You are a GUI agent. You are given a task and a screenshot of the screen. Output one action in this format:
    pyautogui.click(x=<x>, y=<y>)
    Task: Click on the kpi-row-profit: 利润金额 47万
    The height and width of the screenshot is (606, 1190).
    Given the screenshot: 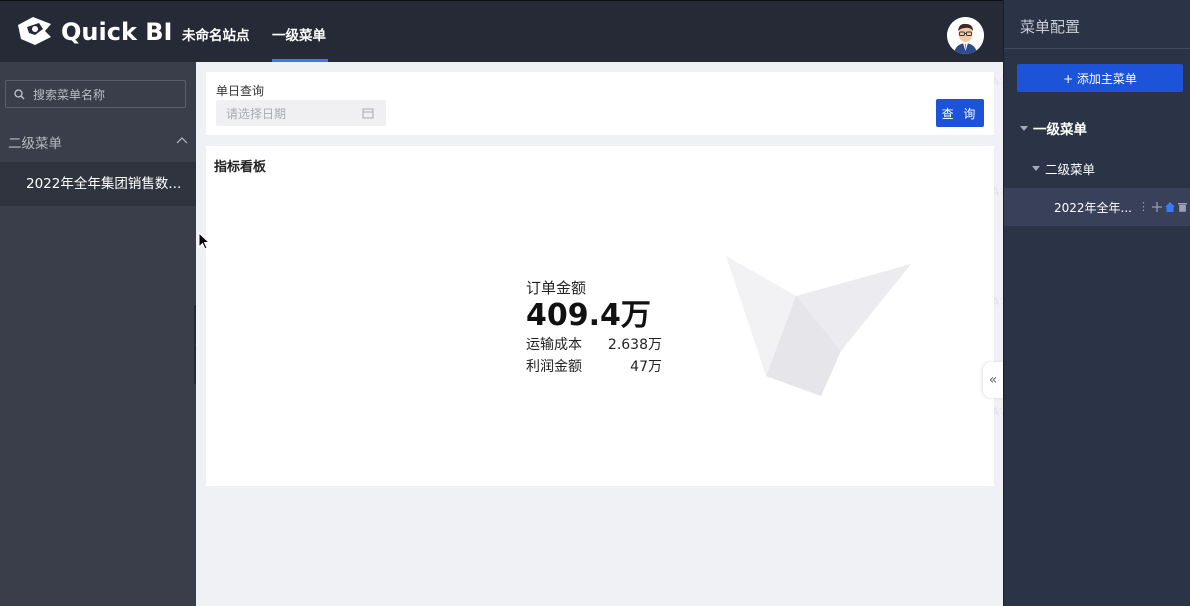 What is the action you would take?
    pyautogui.click(x=594, y=367)
    